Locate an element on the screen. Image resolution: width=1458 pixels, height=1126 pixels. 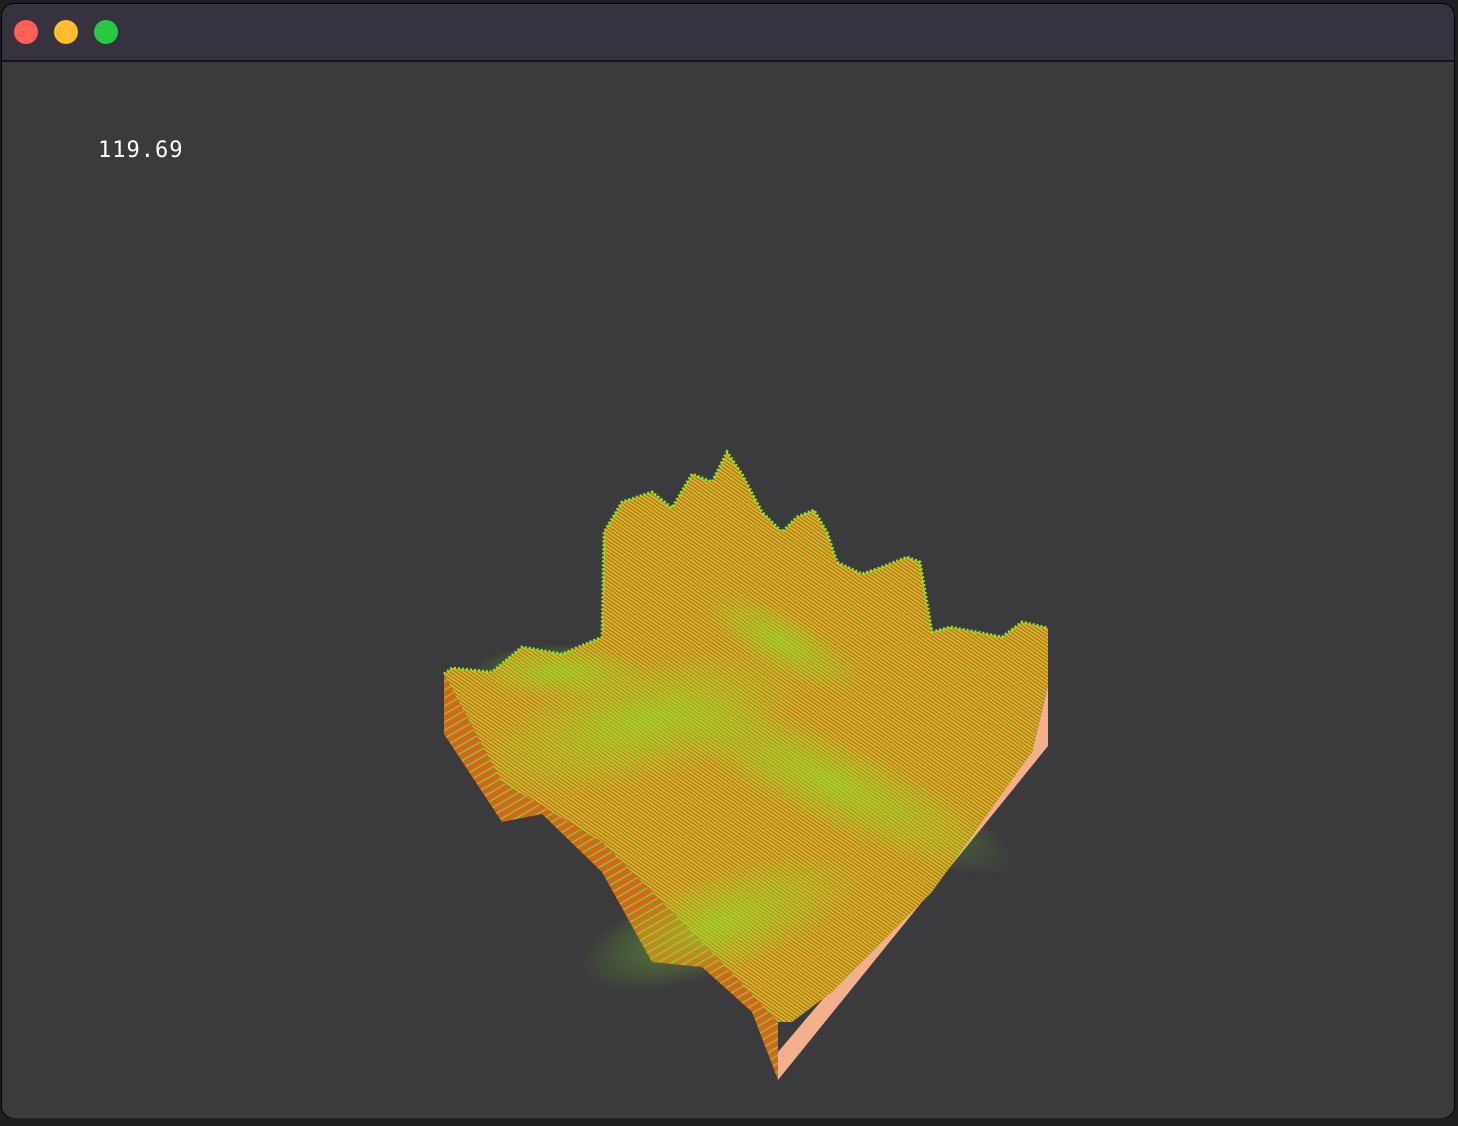
title-bar is located at coordinates (728, 33).